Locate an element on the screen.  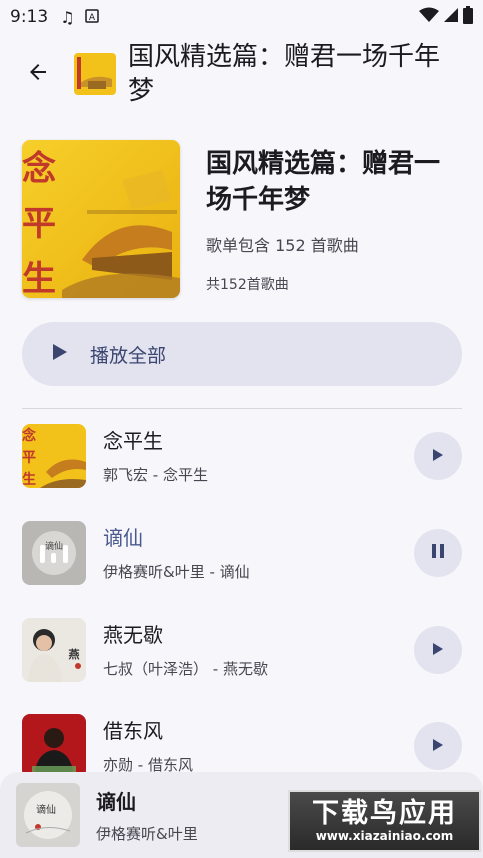
status-bar: 9:13 ♫ A is located at coordinates (241, 17).